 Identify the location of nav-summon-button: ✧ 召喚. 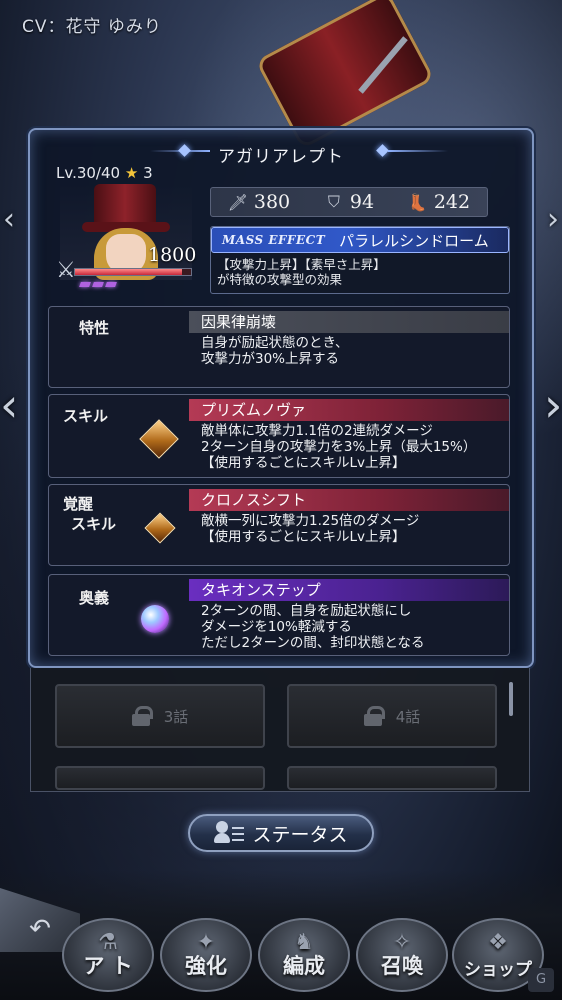
(402, 955).